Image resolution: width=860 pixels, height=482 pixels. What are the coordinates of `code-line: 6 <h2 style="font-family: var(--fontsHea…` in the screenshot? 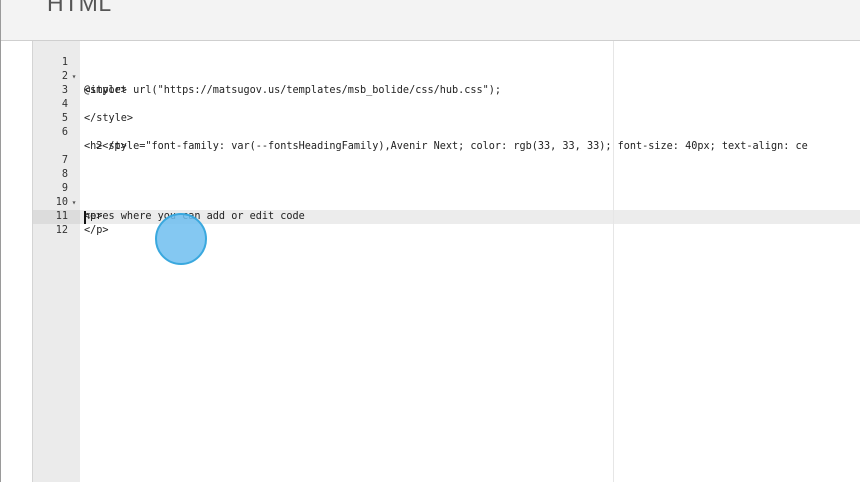 It's located at (446, 132).